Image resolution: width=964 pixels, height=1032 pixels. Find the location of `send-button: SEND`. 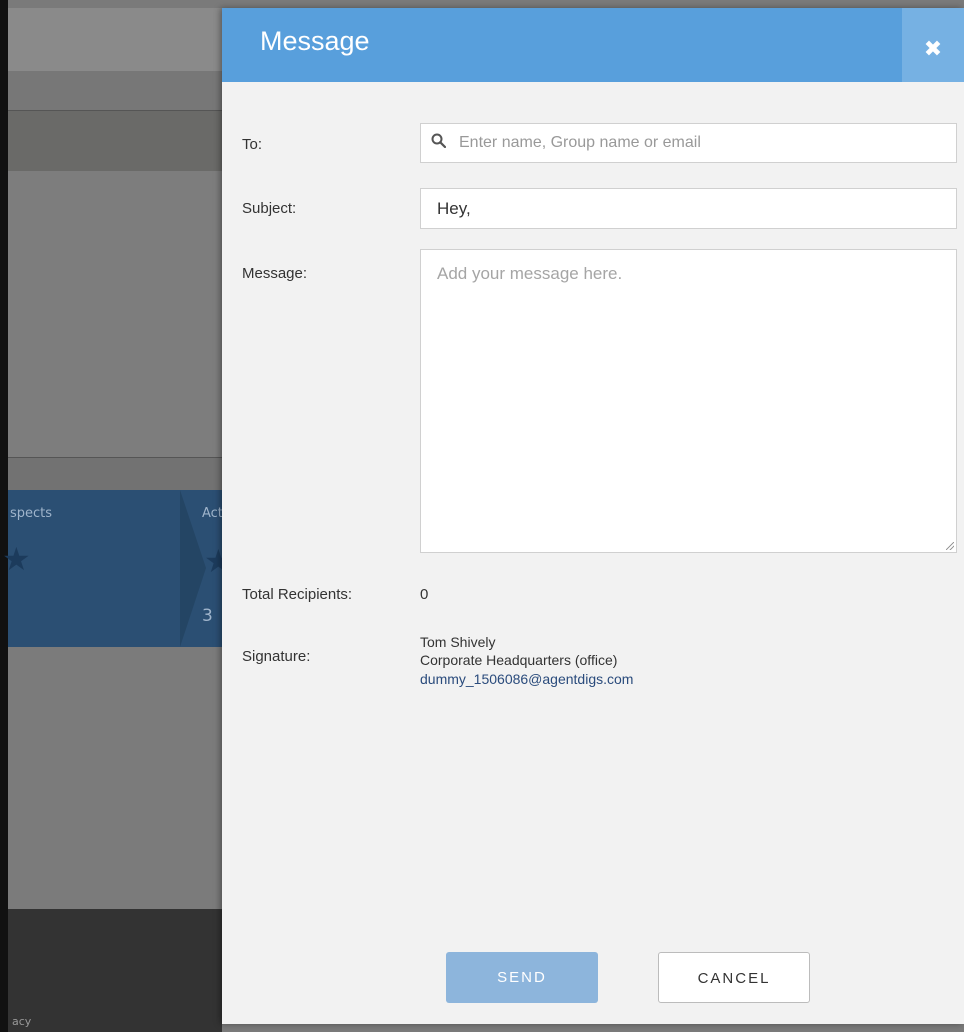

send-button: SEND is located at coordinates (522, 977).